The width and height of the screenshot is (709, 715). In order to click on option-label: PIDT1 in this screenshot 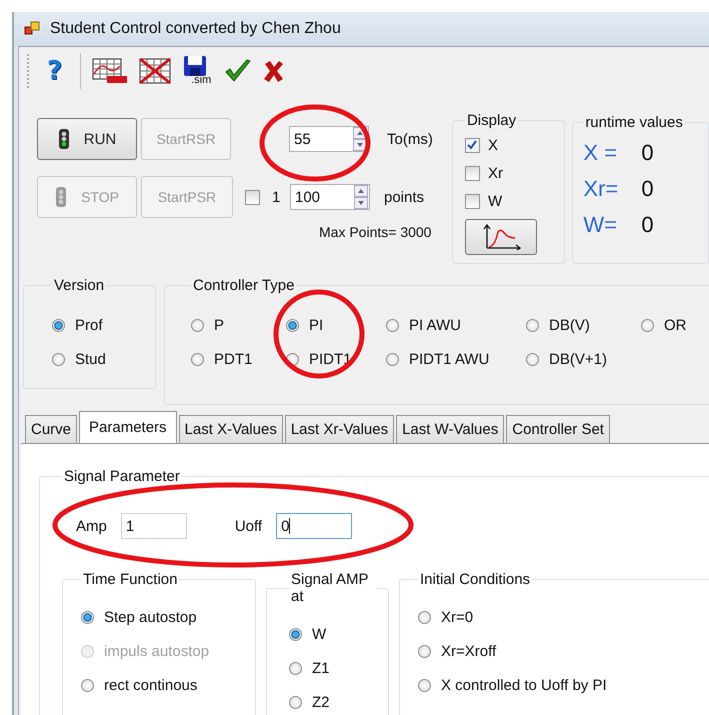, I will do `click(330, 359)`.